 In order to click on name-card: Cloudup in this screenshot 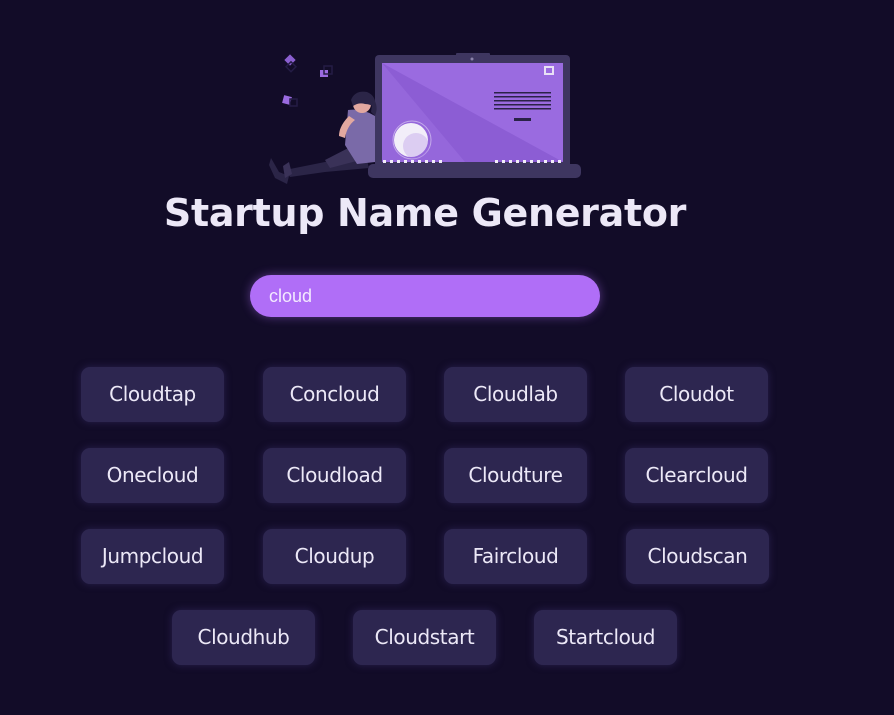, I will do `click(334, 556)`.